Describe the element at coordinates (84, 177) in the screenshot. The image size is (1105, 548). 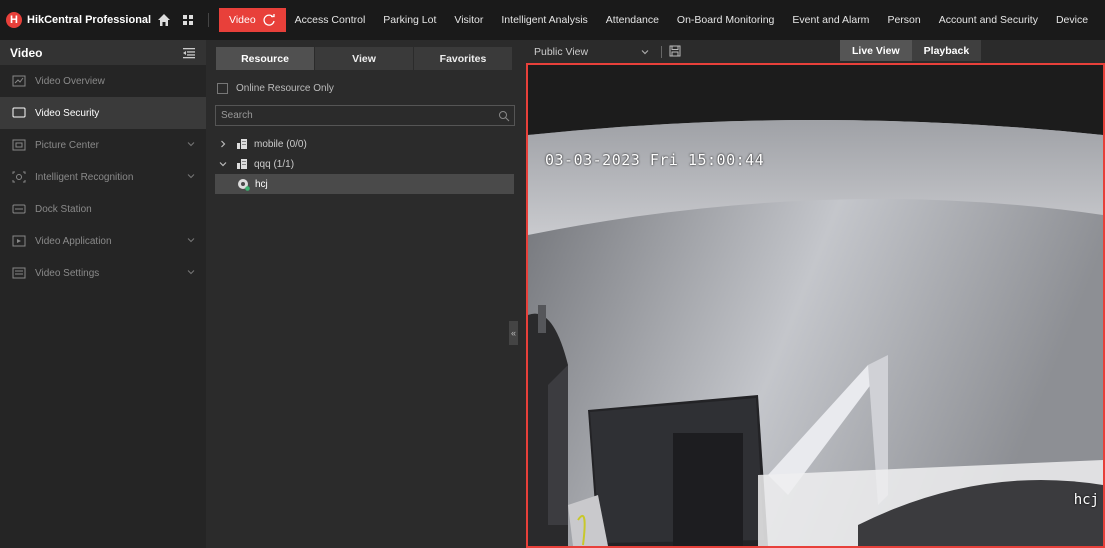
I see `sidebar-item-label: Intelligent Recognition` at that location.